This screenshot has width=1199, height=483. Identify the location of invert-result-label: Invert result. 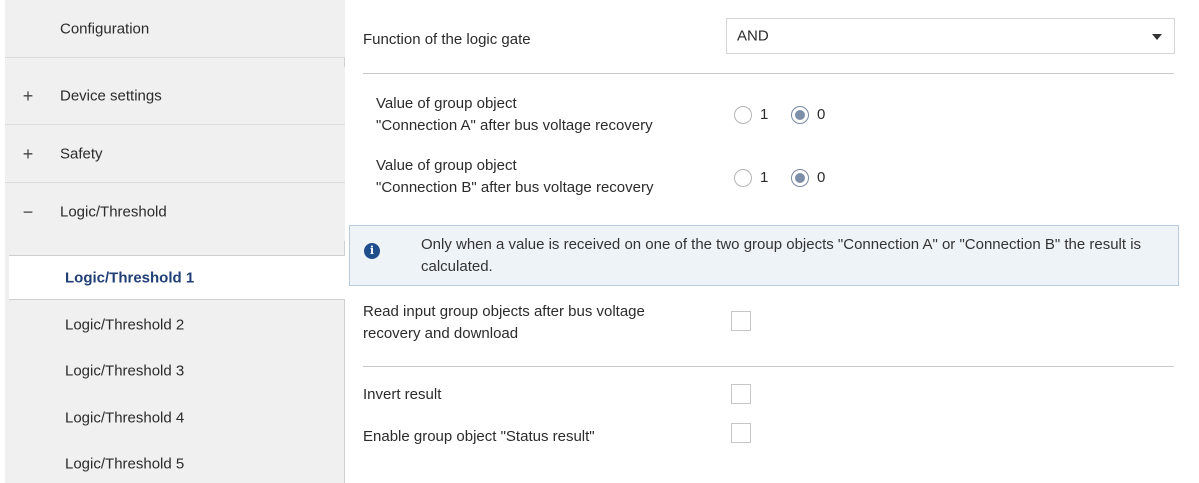
(402, 394).